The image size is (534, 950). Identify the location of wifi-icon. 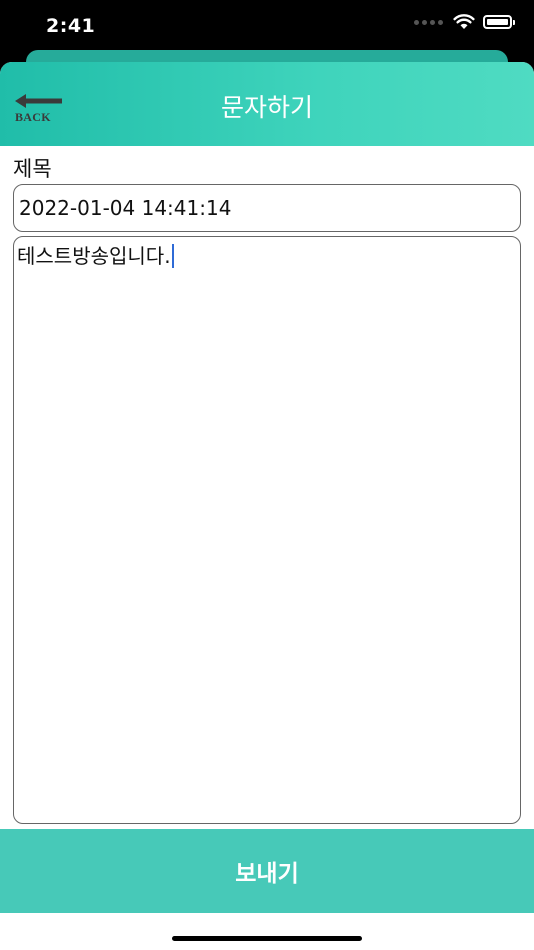
(464, 21).